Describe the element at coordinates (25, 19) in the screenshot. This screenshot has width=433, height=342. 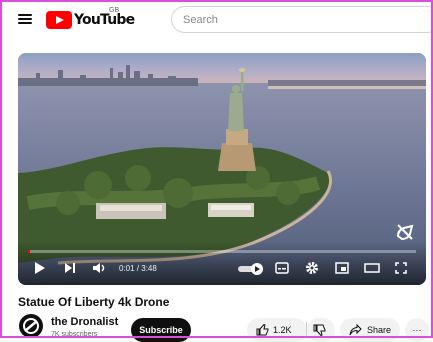
I see `menu-icon` at that location.